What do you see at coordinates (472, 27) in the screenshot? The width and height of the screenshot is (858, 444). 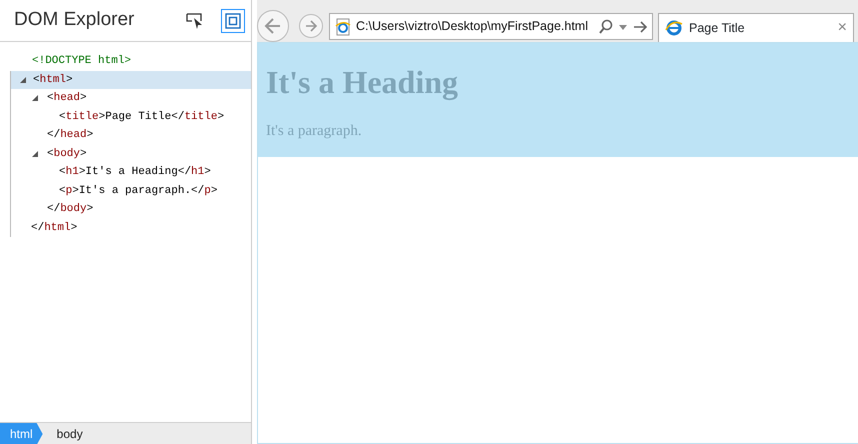 I see `address-text: C:\Users\viztro\Desktop\myFirstPage.html` at bounding box center [472, 27].